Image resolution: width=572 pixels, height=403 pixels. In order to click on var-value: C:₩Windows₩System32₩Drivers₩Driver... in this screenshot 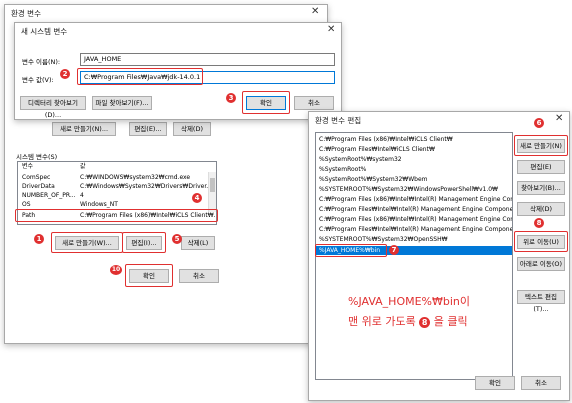, I will do `click(146, 186)`.